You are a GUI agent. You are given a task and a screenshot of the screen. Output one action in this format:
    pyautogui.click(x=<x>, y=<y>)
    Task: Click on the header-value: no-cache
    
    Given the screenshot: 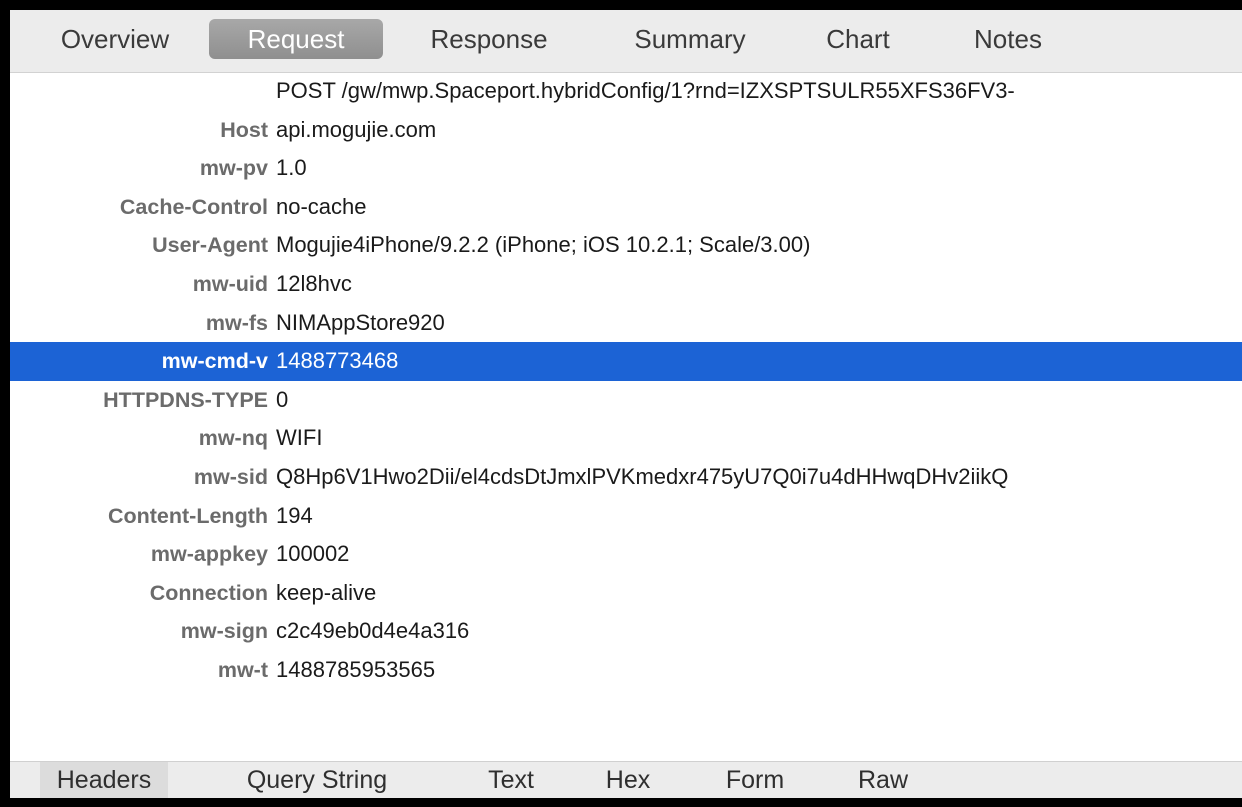 What is the action you would take?
    pyautogui.click(x=321, y=206)
    